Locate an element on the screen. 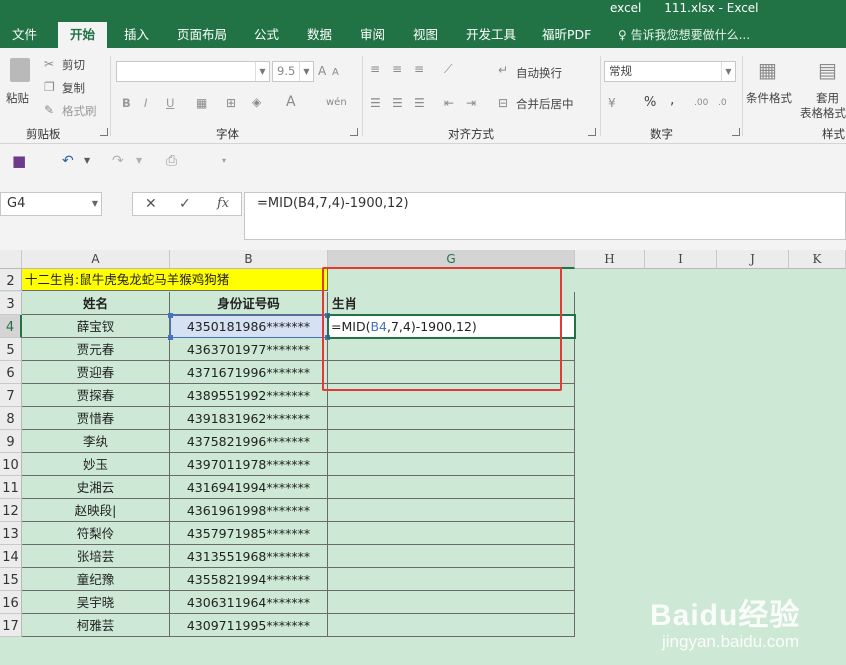 This screenshot has width=846, height=665. increase-decimal-icon: .00 is located at coordinates (701, 103).